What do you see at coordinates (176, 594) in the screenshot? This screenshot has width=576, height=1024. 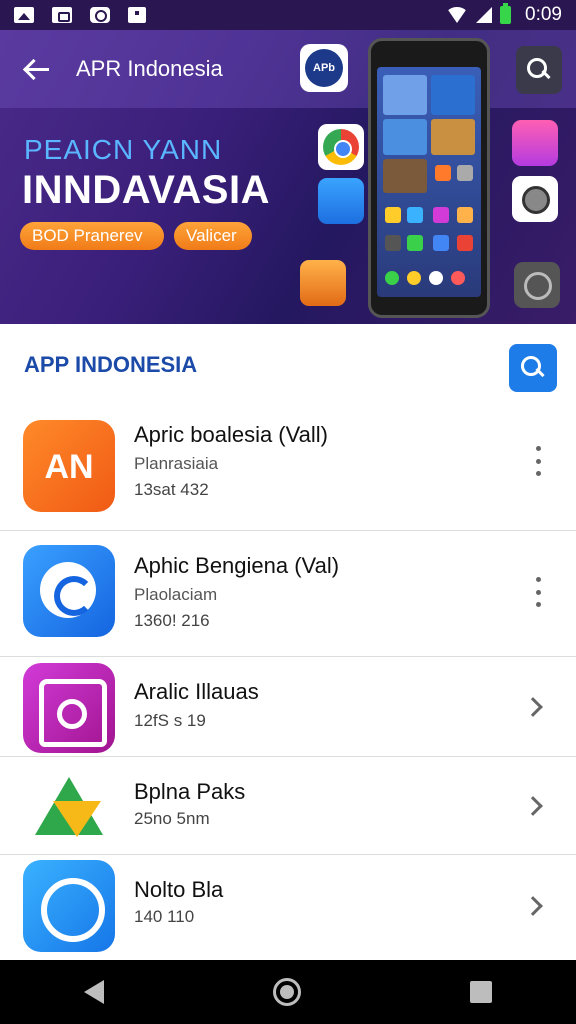 I see `app-subtitle: Plaolaciam` at bounding box center [176, 594].